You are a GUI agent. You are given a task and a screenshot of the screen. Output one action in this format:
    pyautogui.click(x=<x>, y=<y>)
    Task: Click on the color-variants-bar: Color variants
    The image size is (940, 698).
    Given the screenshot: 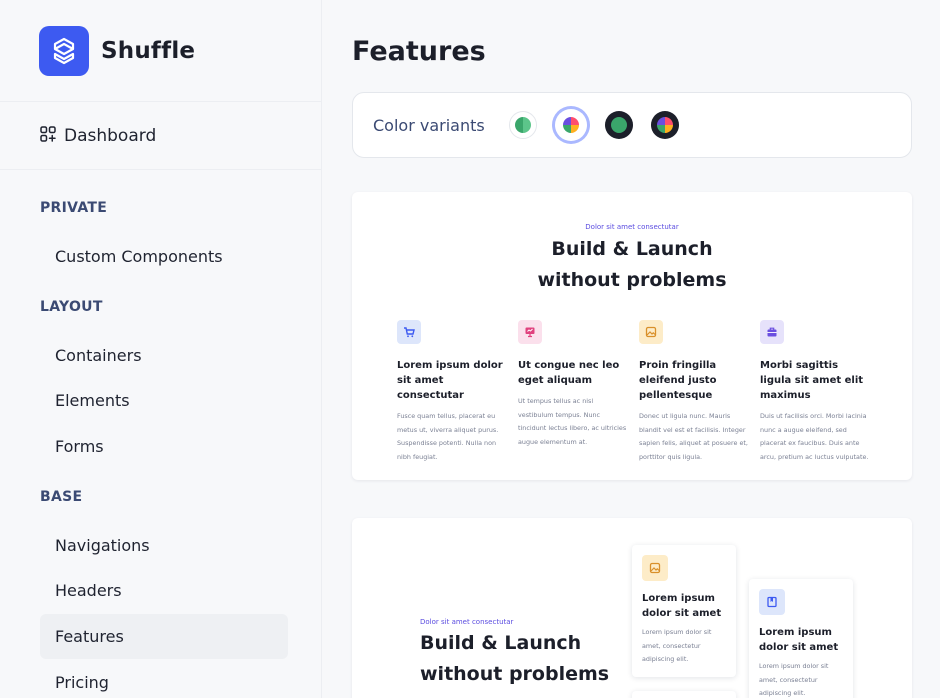 What is the action you would take?
    pyautogui.click(x=632, y=125)
    